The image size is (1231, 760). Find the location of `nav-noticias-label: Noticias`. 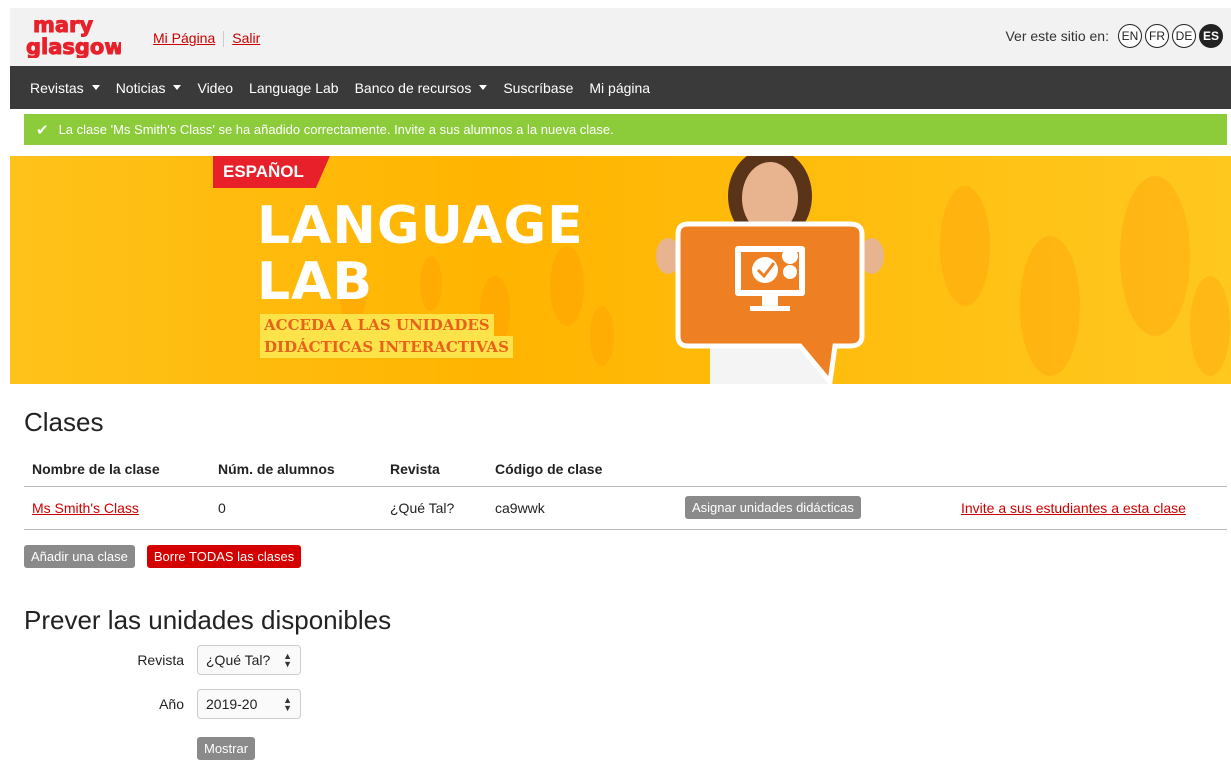

nav-noticias-label: Noticias is located at coordinates (140, 87).